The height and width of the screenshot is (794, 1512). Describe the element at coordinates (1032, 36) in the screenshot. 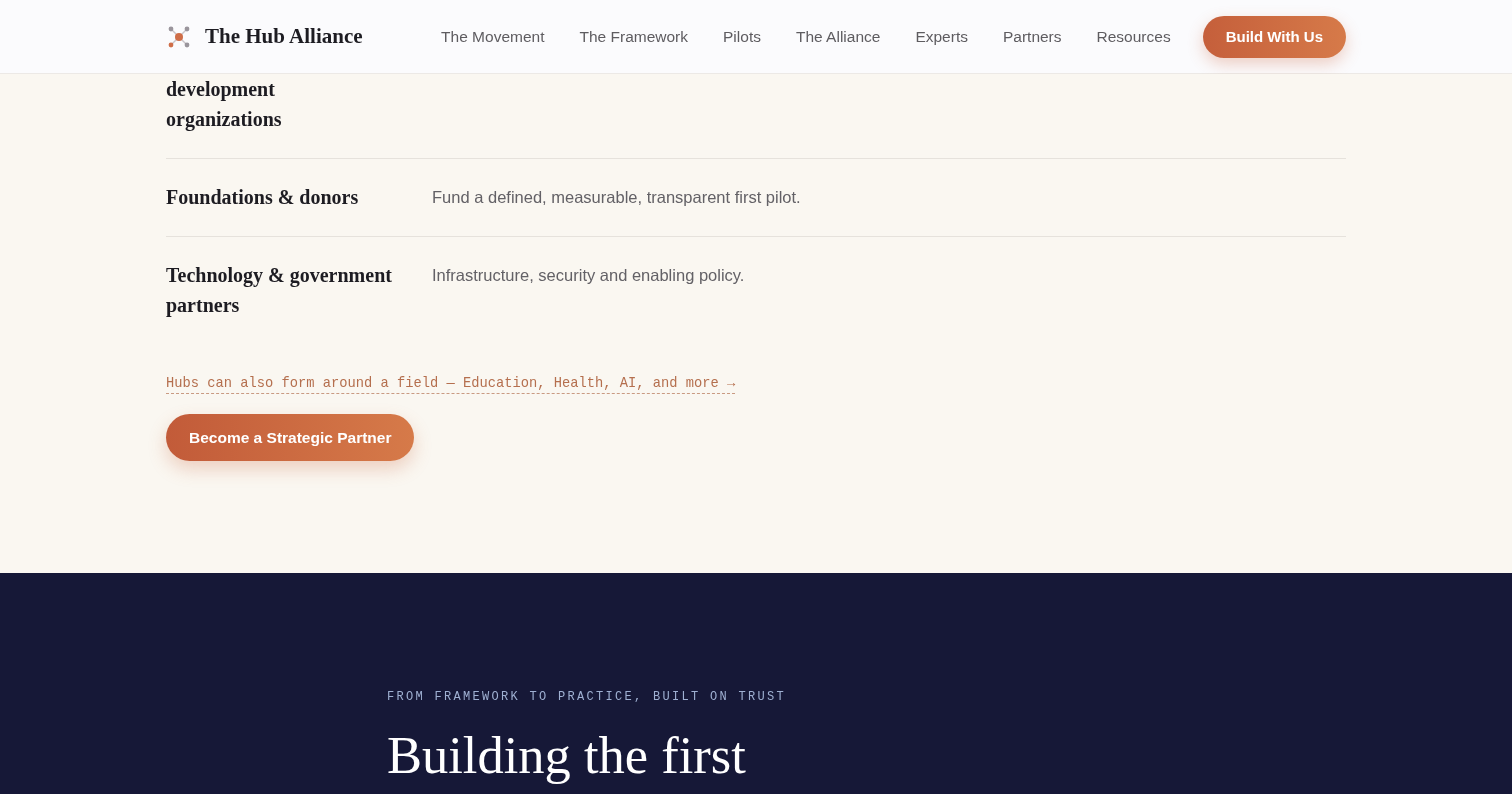

I see `nav-link: Partners` at that location.